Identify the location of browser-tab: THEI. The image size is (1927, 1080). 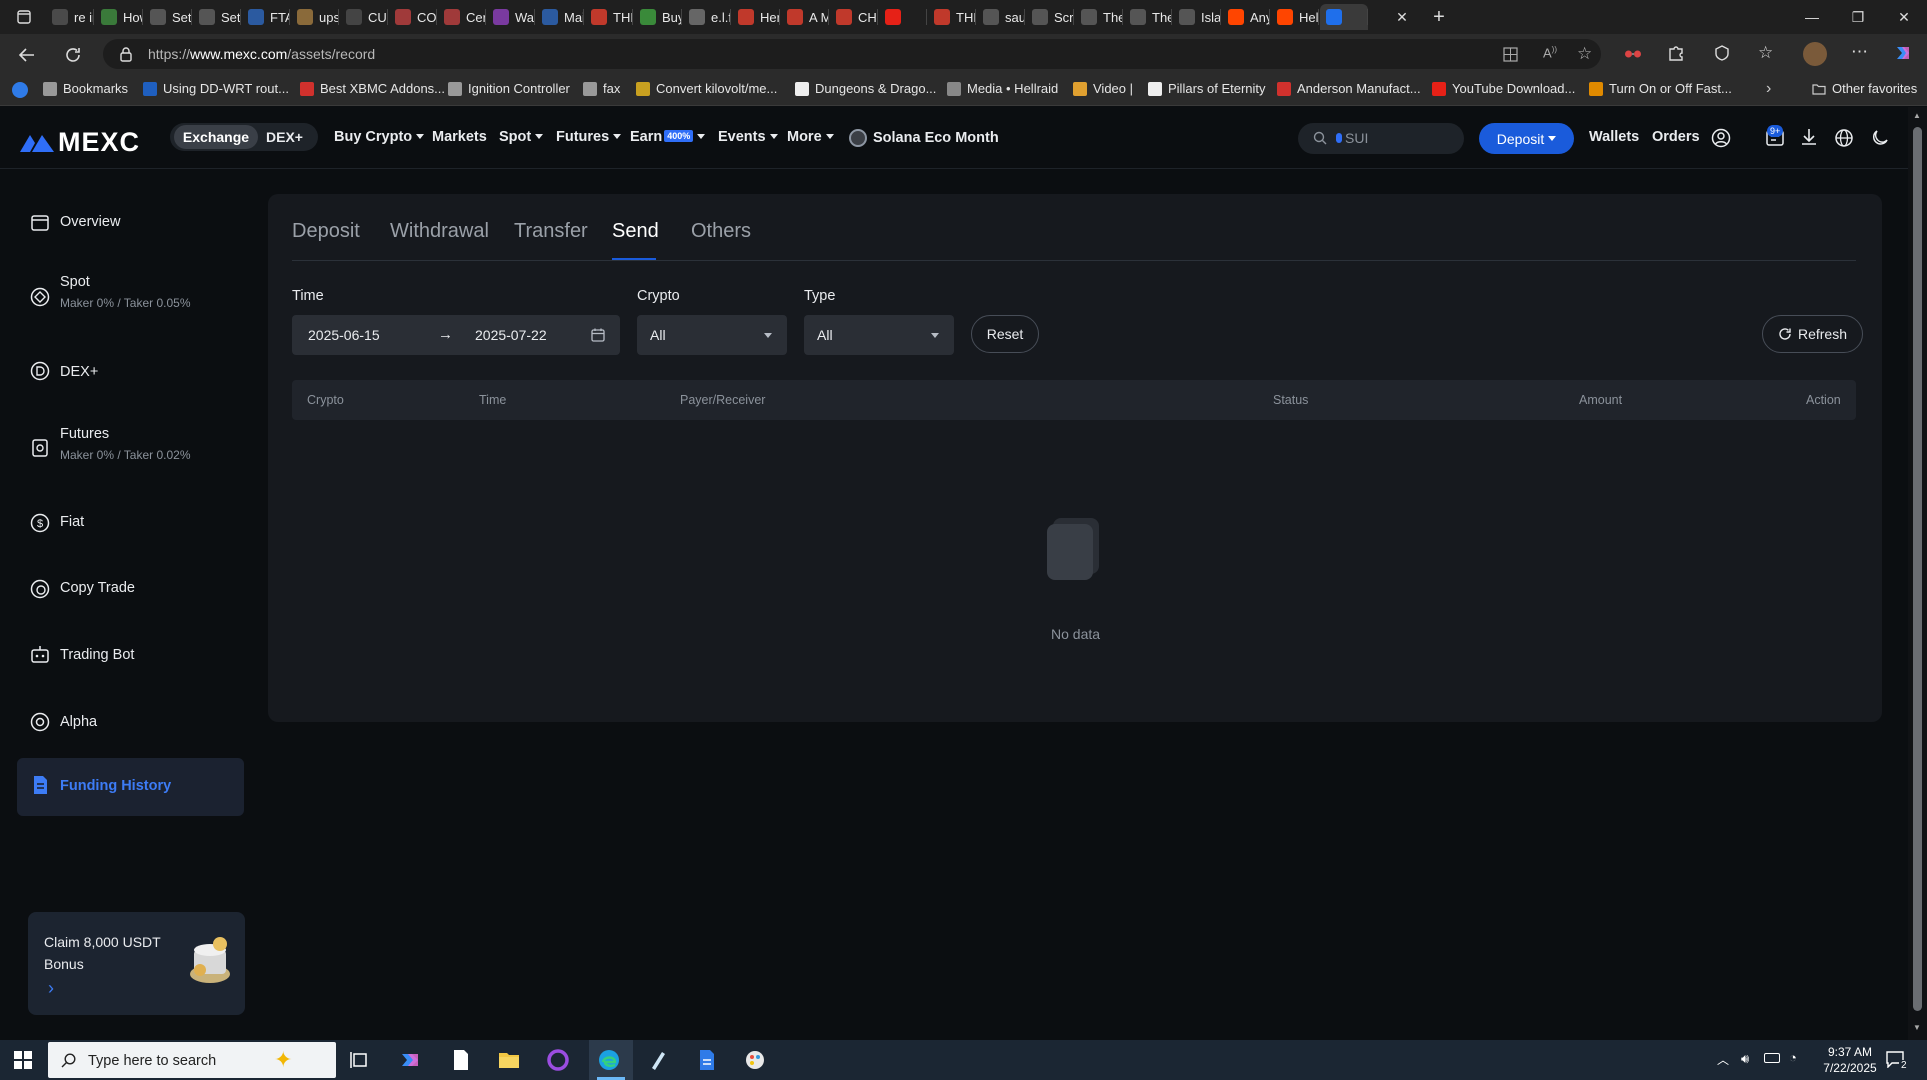
(952, 17).